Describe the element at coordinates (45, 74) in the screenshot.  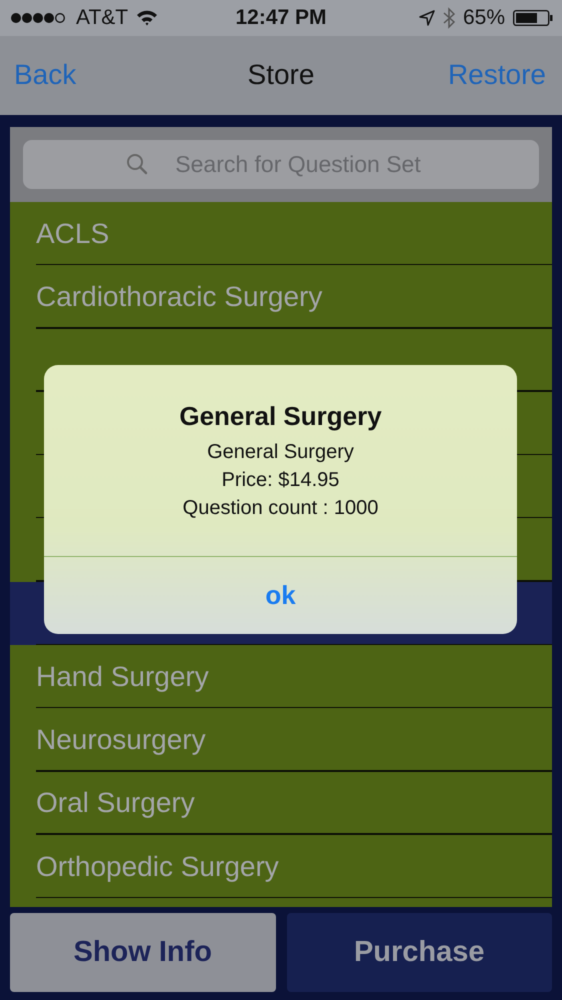
I see `back-button: Back` at that location.